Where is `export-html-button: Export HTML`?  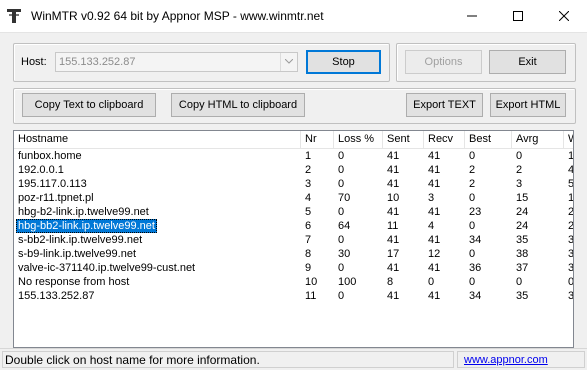
export-html-button: Export HTML is located at coordinates (528, 105).